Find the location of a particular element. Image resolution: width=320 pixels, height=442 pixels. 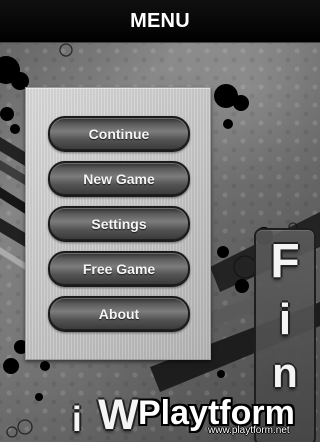

game-logo-vertical: F i n is located at coordinates (285, 335).